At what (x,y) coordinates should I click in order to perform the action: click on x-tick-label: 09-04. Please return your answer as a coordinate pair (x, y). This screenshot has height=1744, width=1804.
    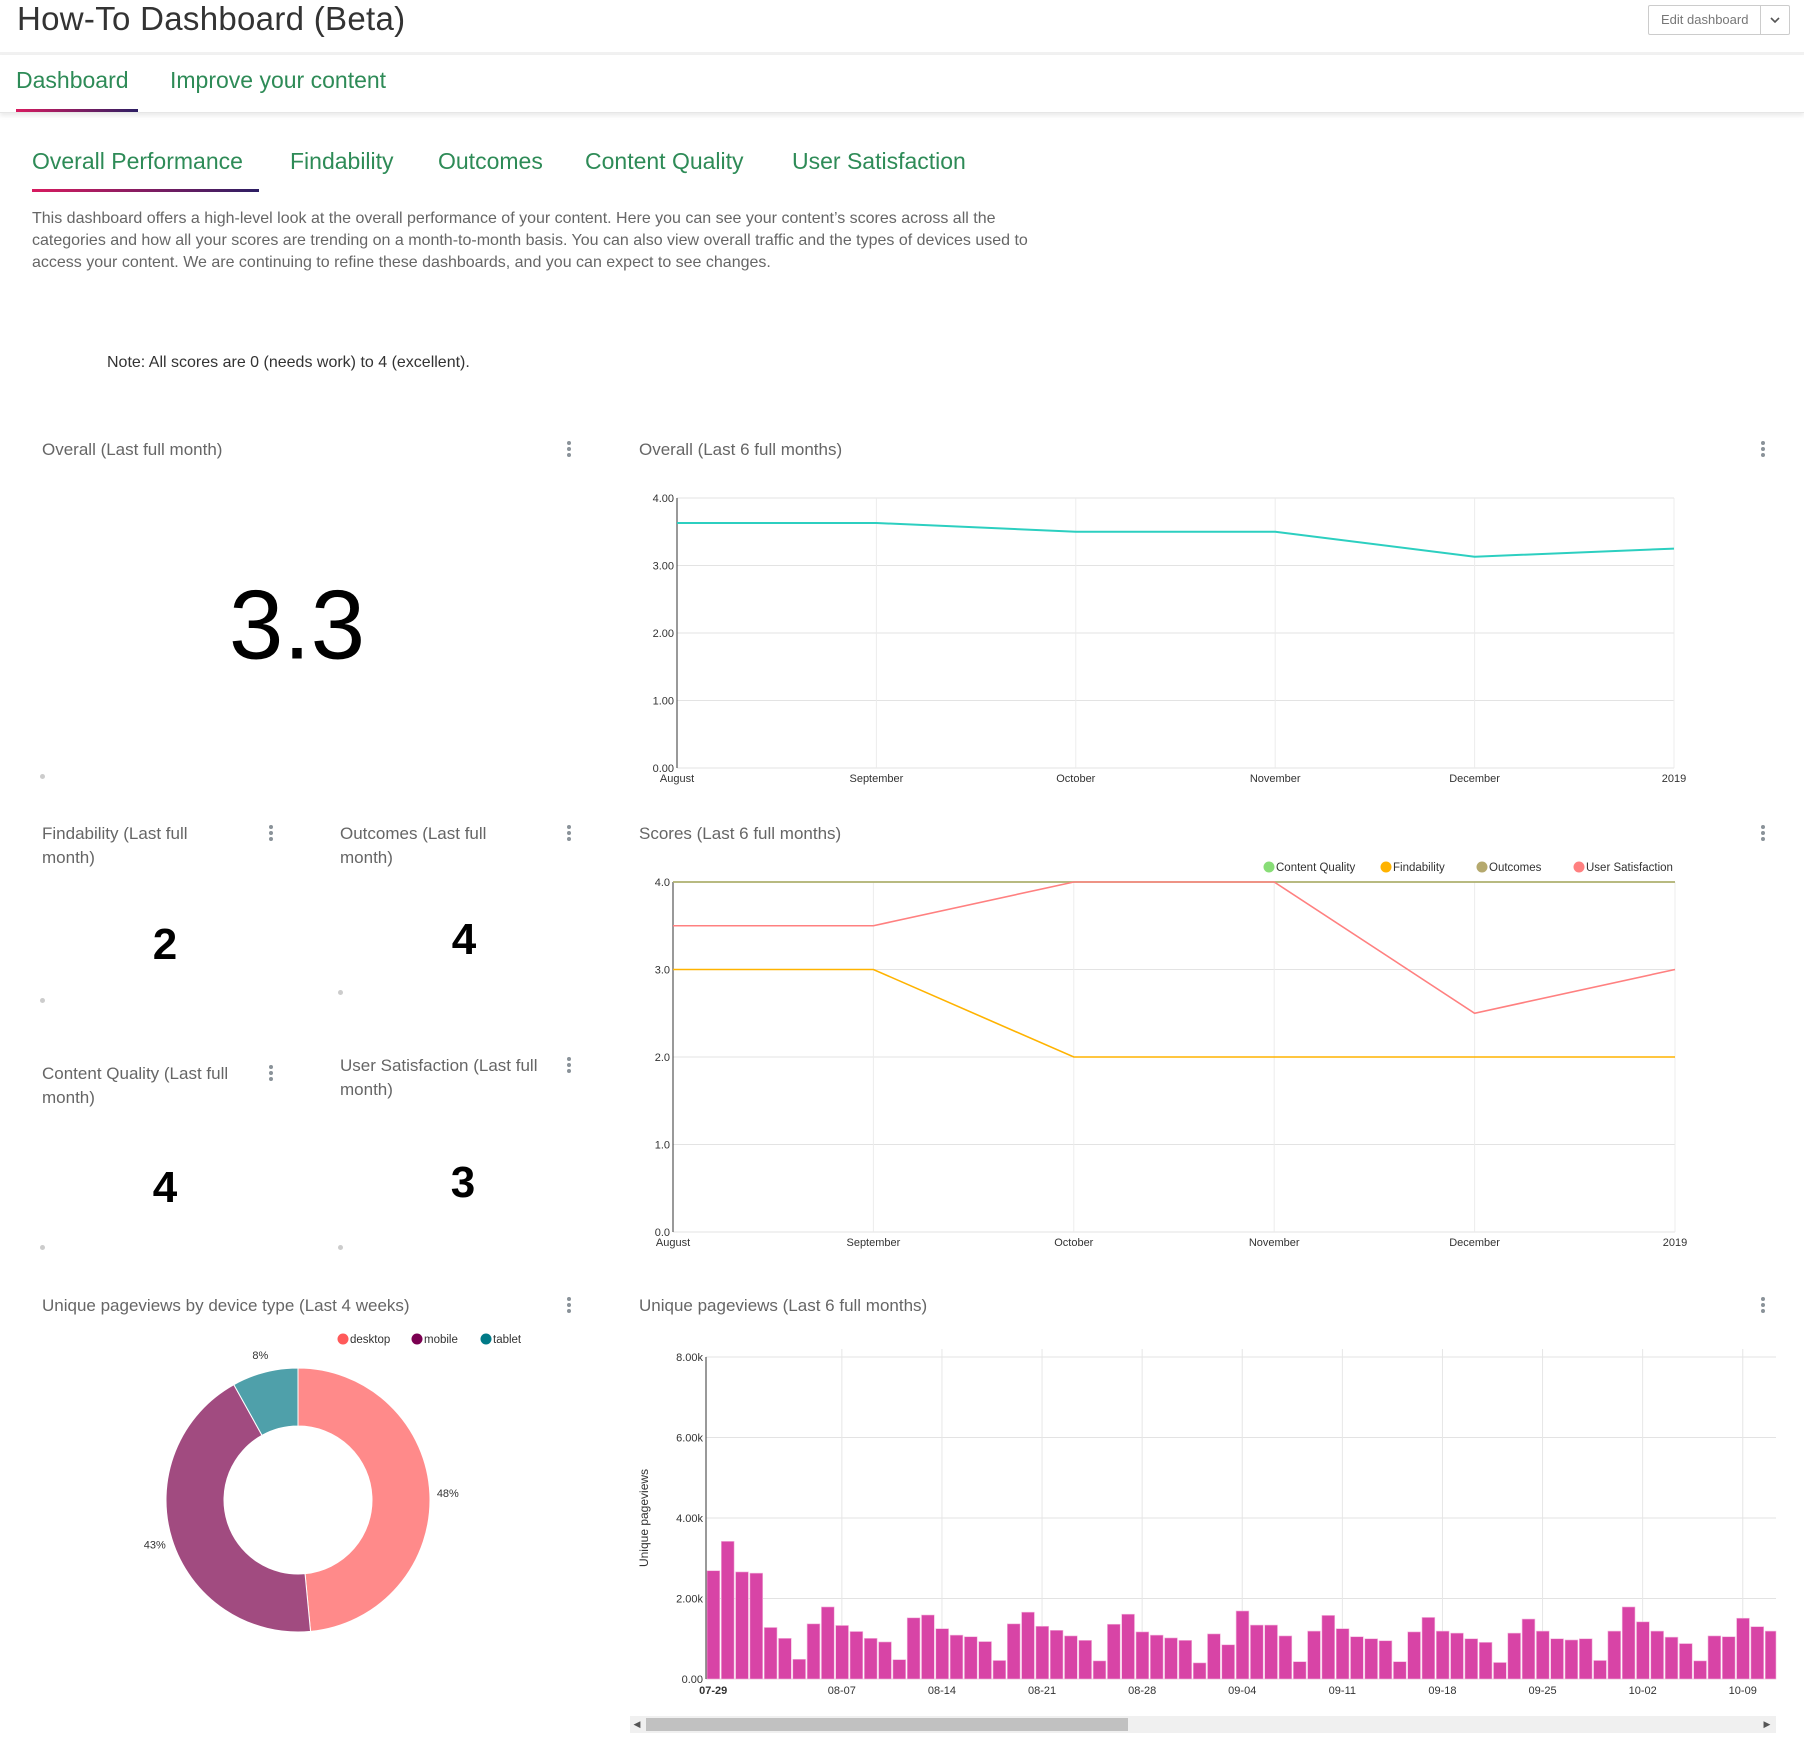
    Looking at the image, I should click on (1242, 1691).